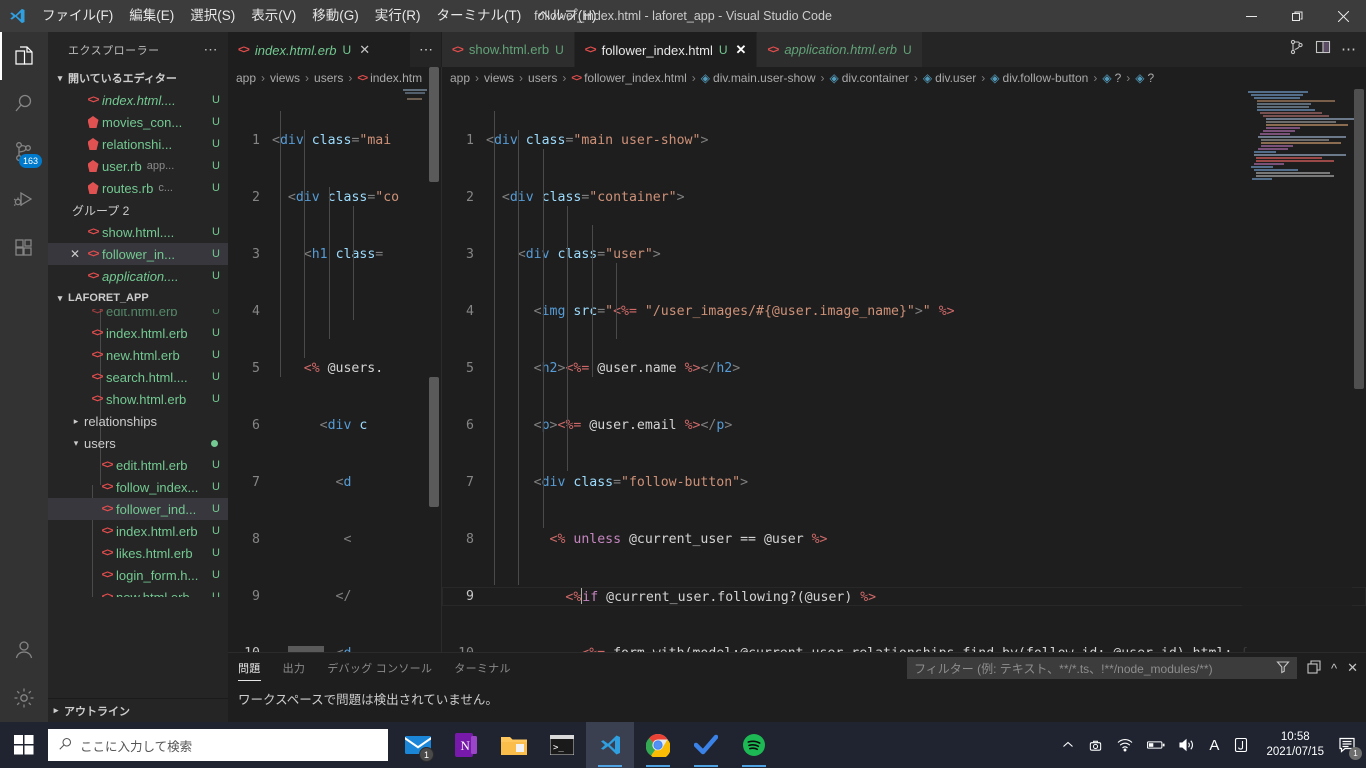 The height and width of the screenshot is (768, 1366). I want to click on editor-group-more-icon: ⋯, so click(426, 49).